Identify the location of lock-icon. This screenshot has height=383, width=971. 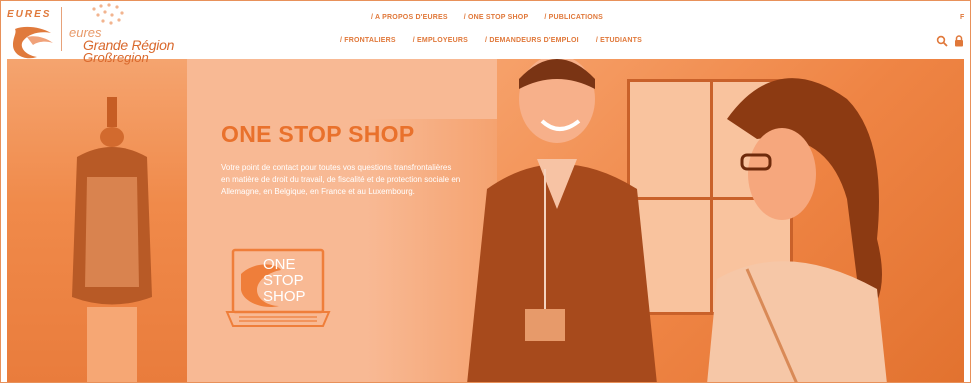
(959, 41).